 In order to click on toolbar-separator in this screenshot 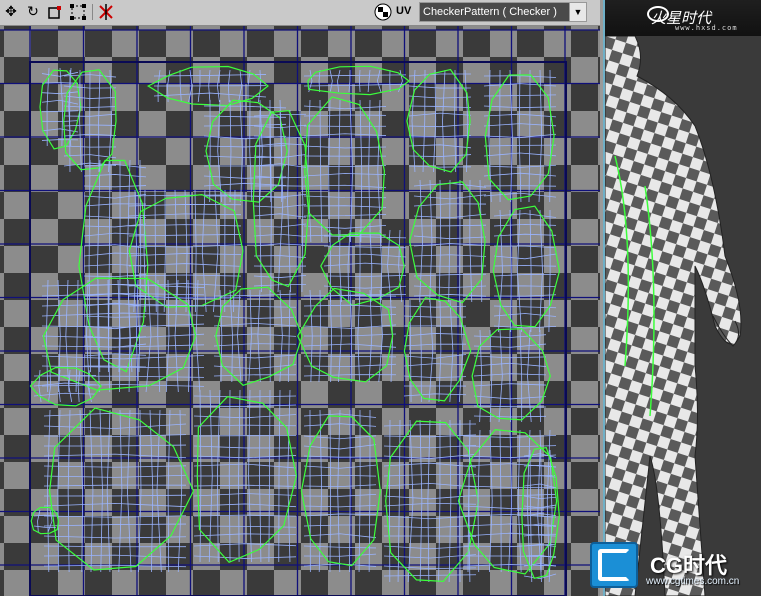, I will do `click(92, 12)`.